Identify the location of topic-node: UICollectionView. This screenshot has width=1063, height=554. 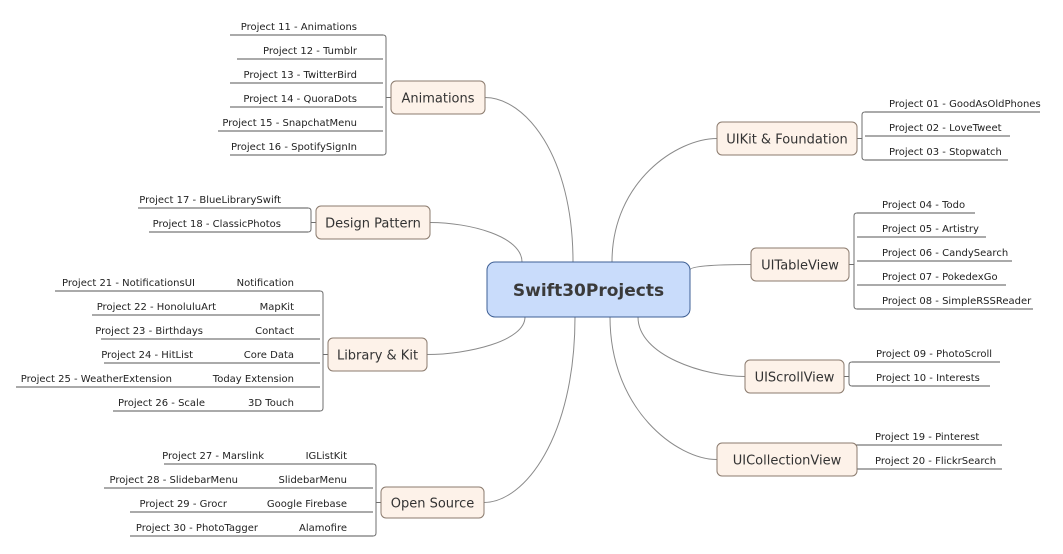
(787, 459).